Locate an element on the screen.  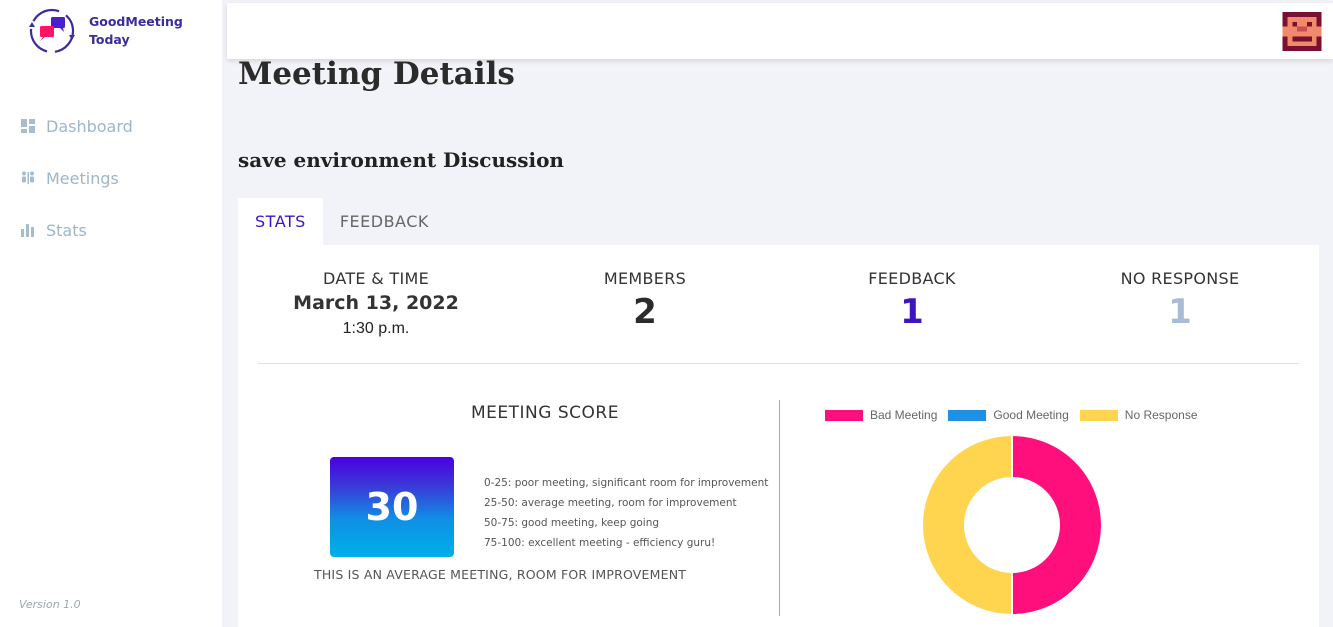
version-label: Version 1.0 is located at coordinates (50, 604).